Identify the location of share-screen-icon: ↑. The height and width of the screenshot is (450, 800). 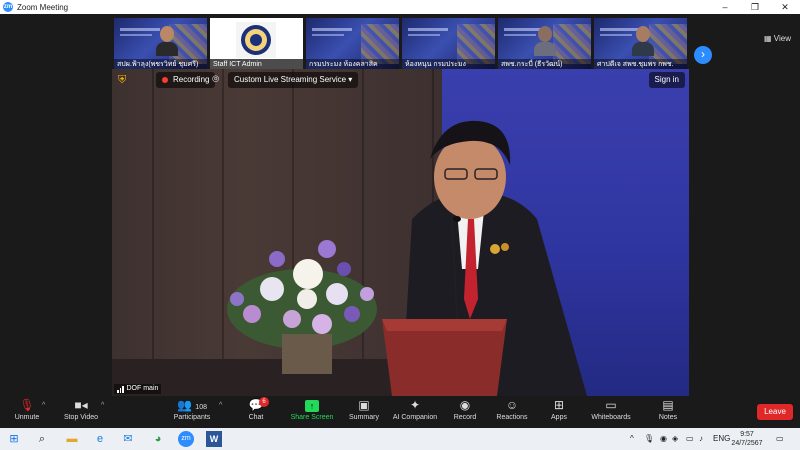
(312, 405).